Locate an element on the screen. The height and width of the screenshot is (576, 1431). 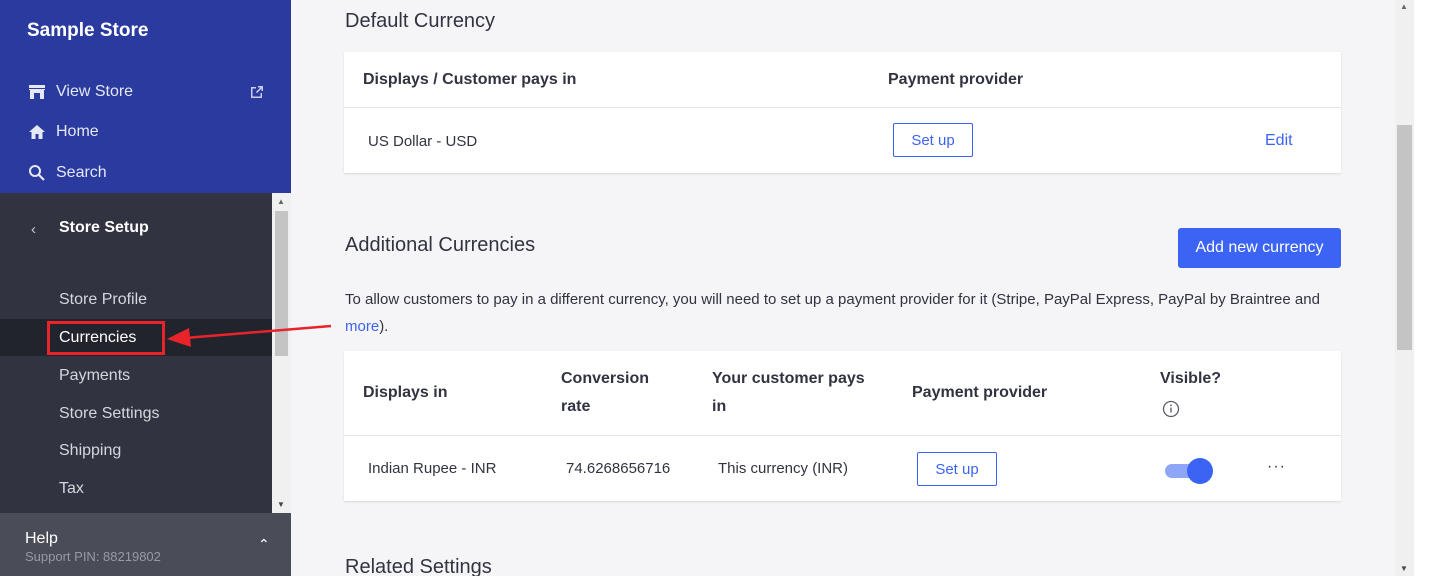
visible-toggle is located at coordinates (1190, 471).